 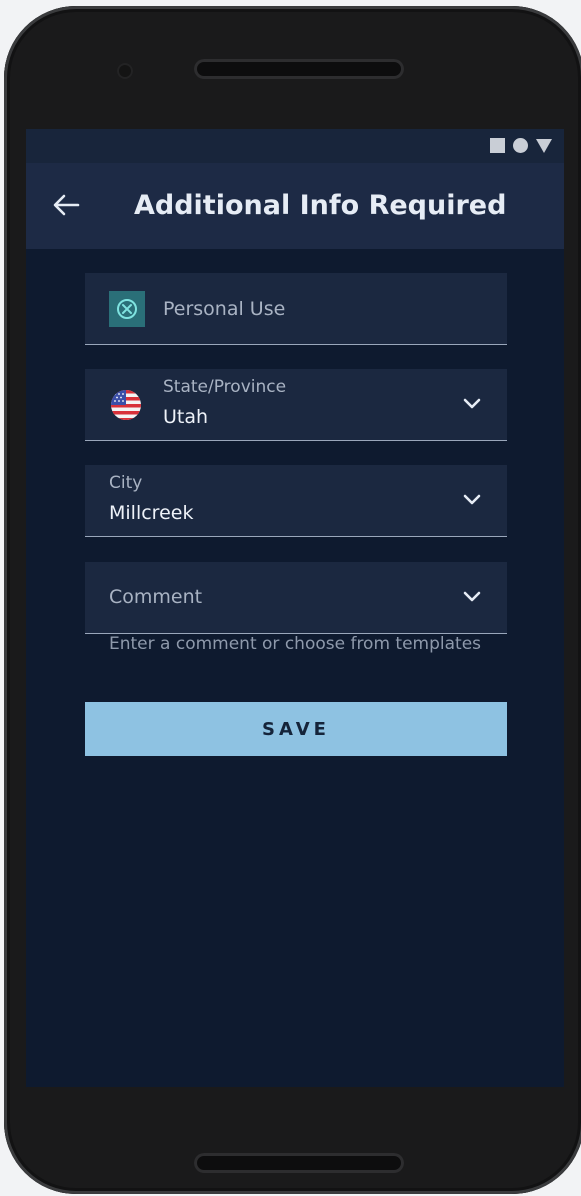 What do you see at coordinates (296, 729) in the screenshot?
I see `save-button: SAVE` at bounding box center [296, 729].